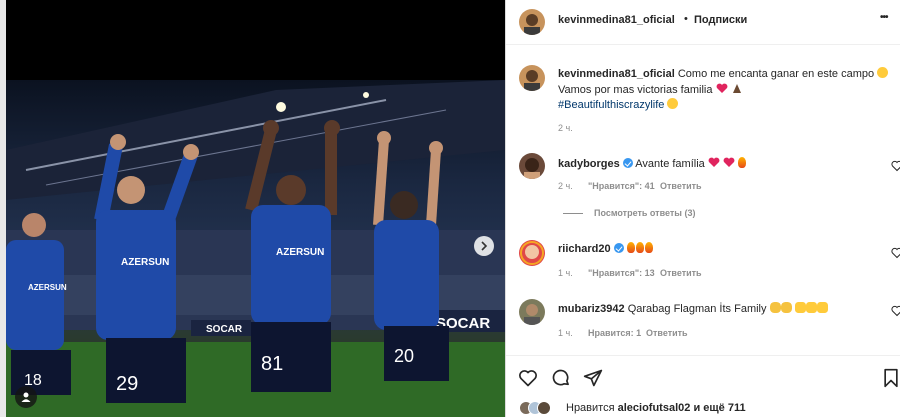 This screenshot has height=417, width=900. What do you see at coordinates (573, 213) in the screenshot?
I see `replies-divider` at bounding box center [573, 213].